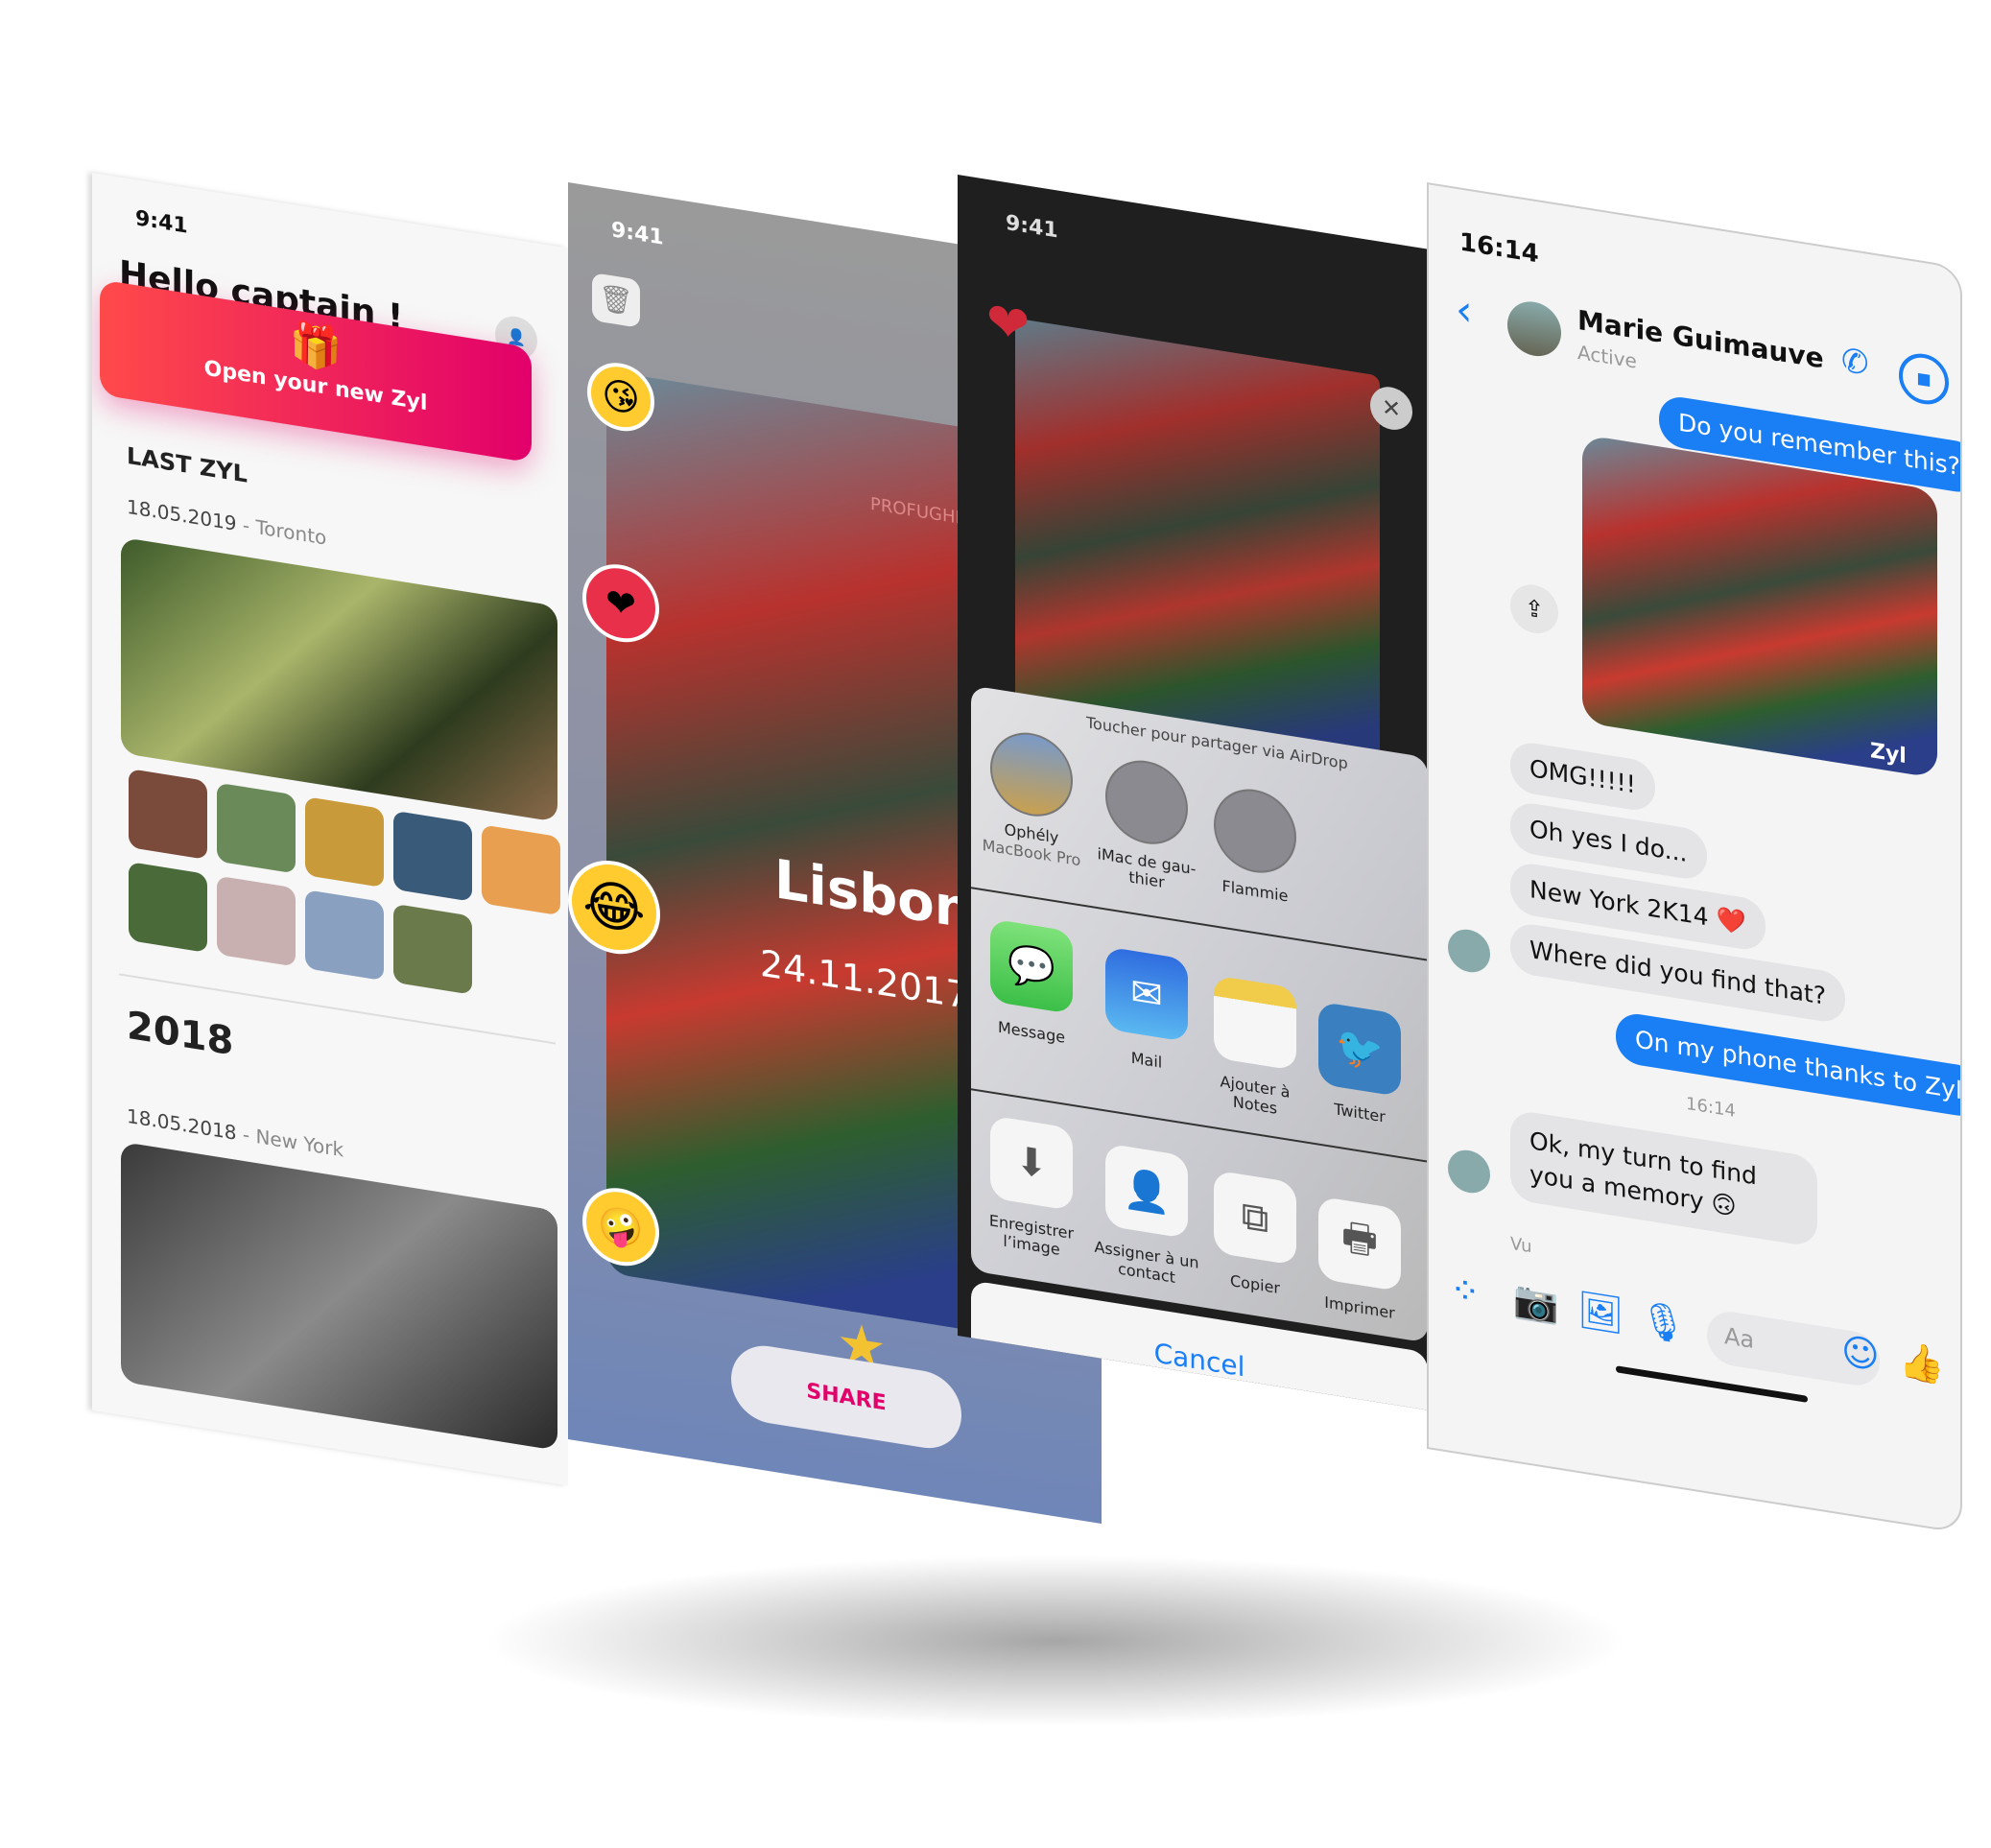 The image size is (1991, 1848). Describe the element at coordinates (1759, 606) in the screenshot. I see `shared-photo` at that location.